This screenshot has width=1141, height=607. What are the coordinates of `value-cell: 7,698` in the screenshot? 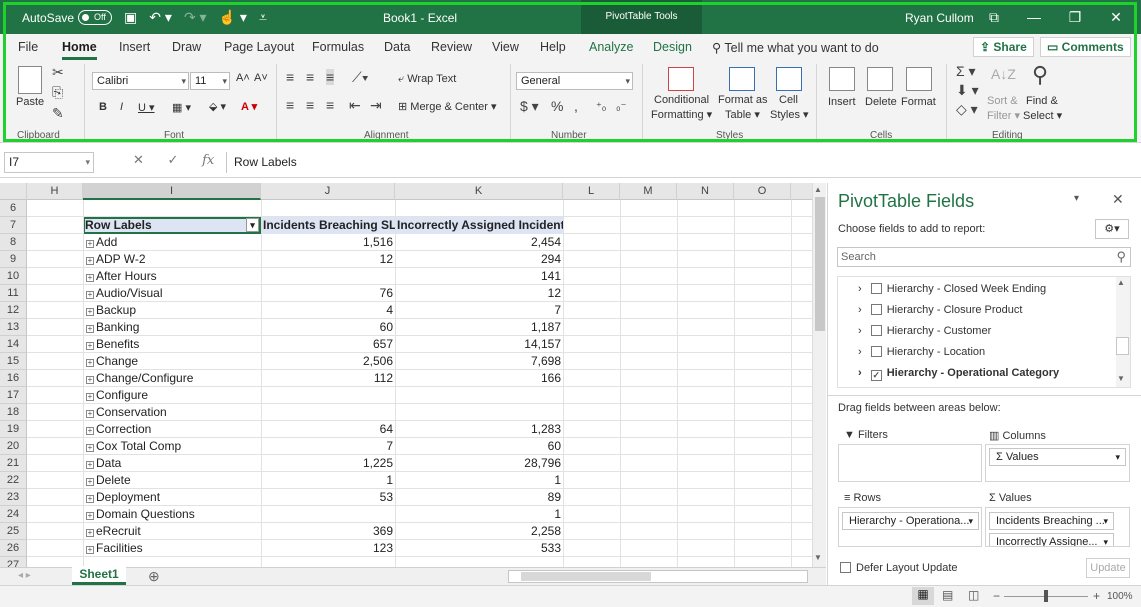 It's located at (479, 361).